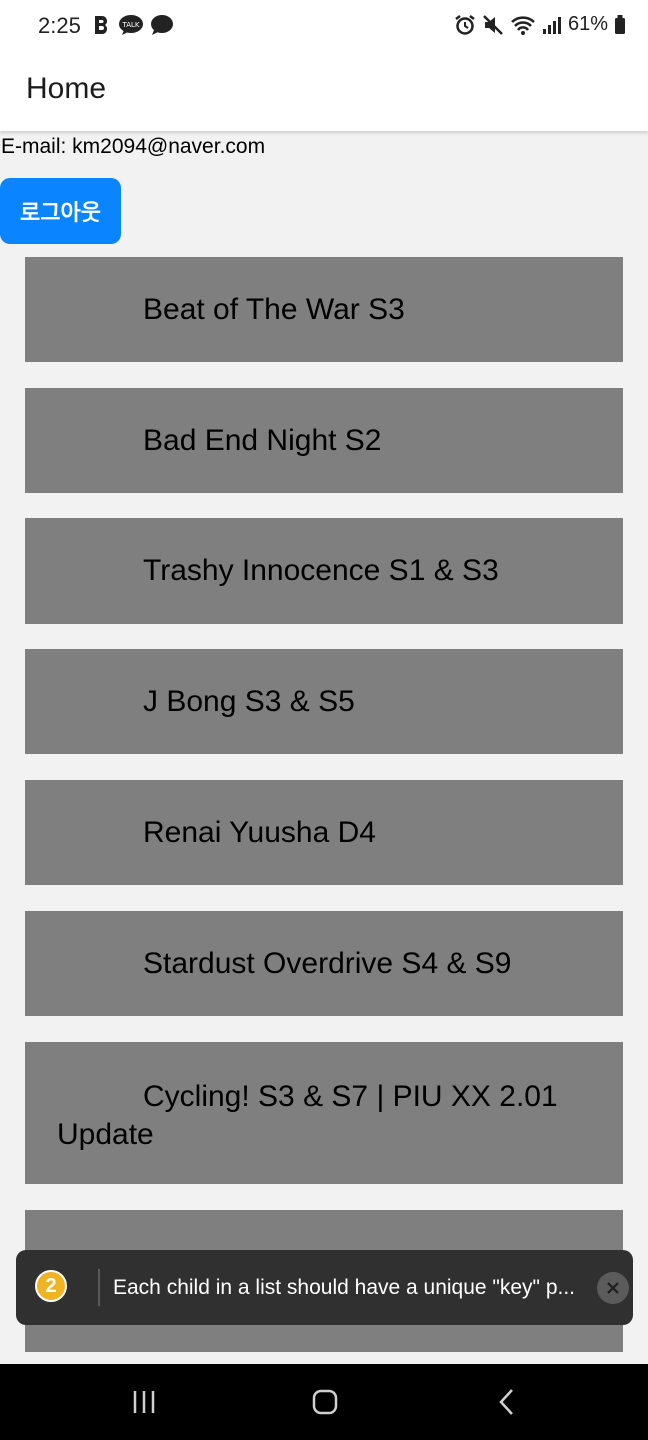 The image size is (648, 1440). What do you see at coordinates (324, 571) in the screenshot?
I see `list-item: Trashy Innocence S1 & S3` at bounding box center [324, 571].